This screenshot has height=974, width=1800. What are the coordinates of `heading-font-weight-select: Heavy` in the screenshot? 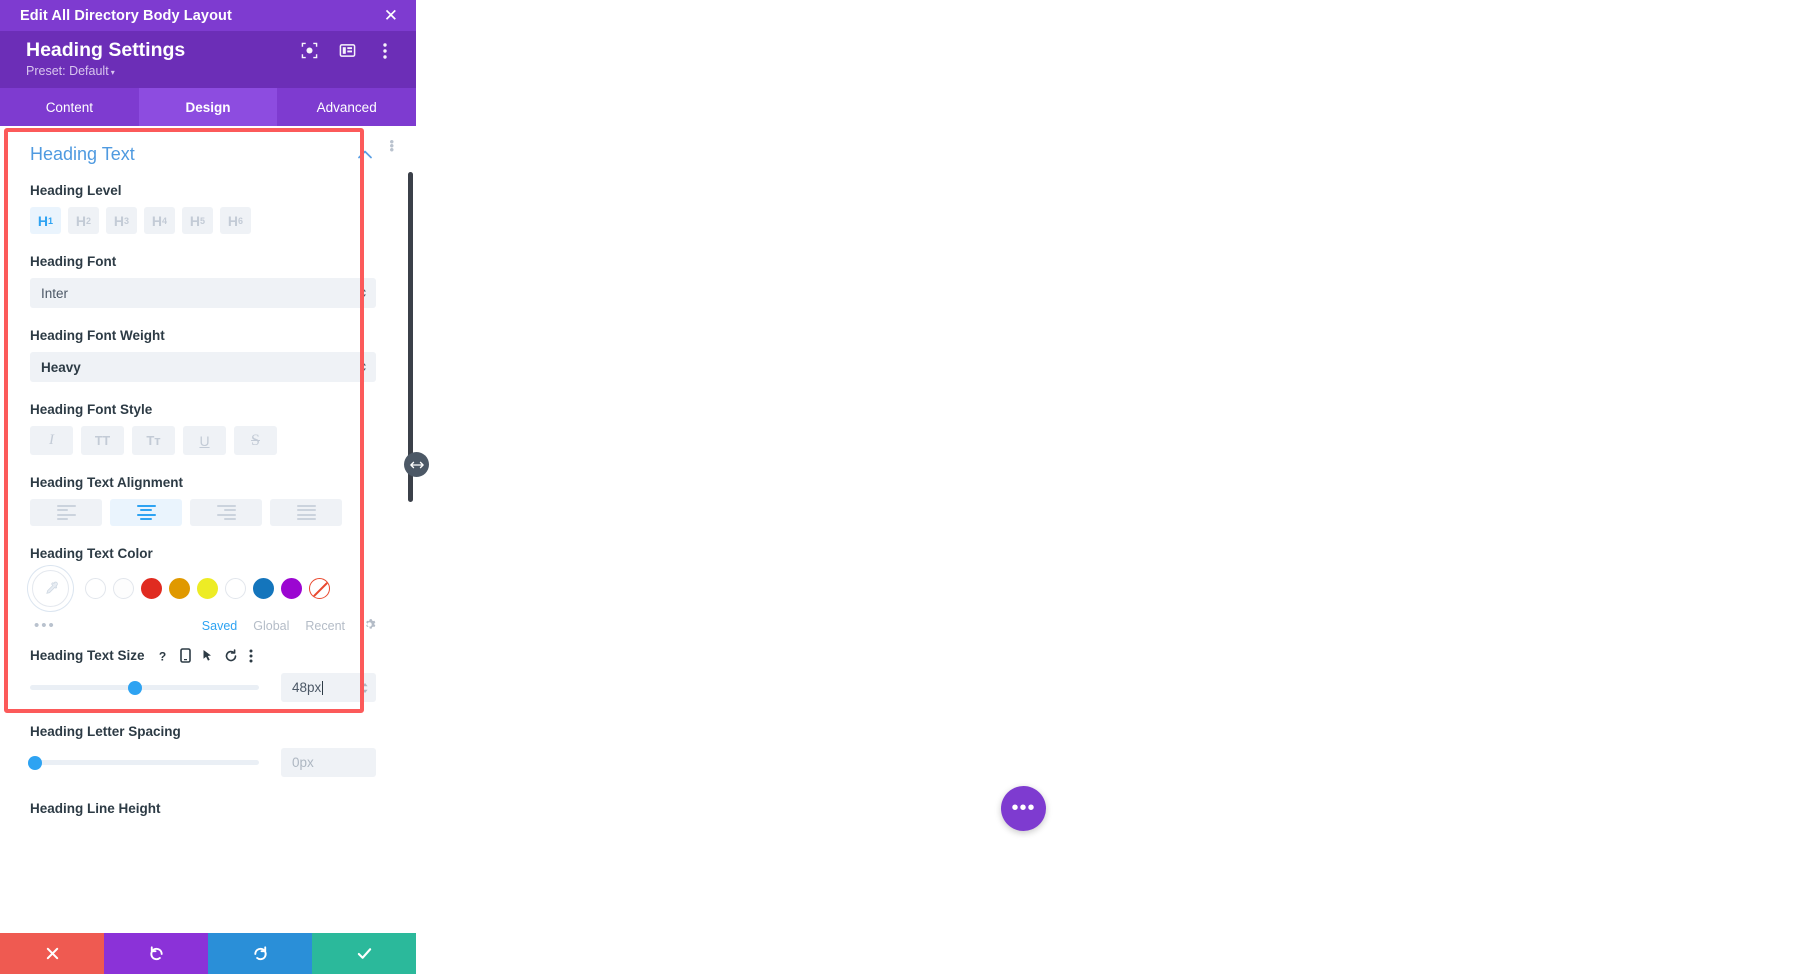 It's located at (203, 367).